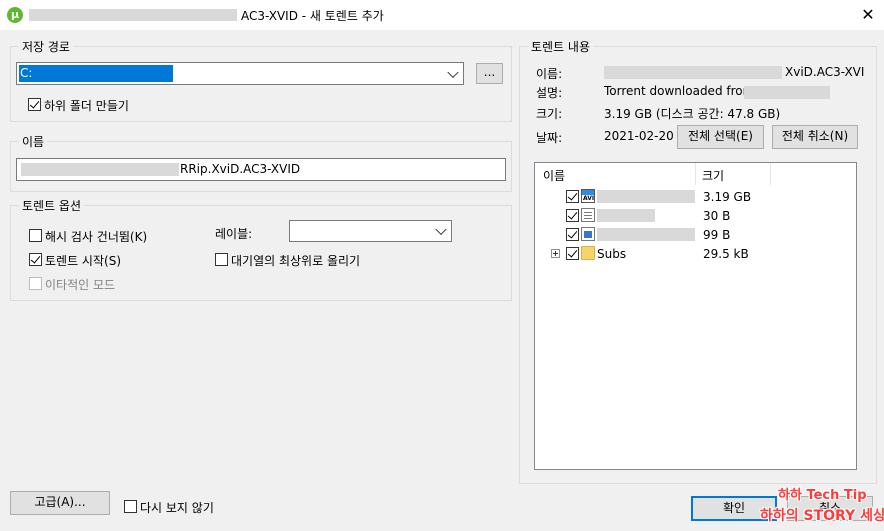 Image resolution: width=884 pixels, height=531 pixels. Describe the element at coordinates (15, 15) in the screenshot. I see `utorrent-logo-icon: µ` at that location.